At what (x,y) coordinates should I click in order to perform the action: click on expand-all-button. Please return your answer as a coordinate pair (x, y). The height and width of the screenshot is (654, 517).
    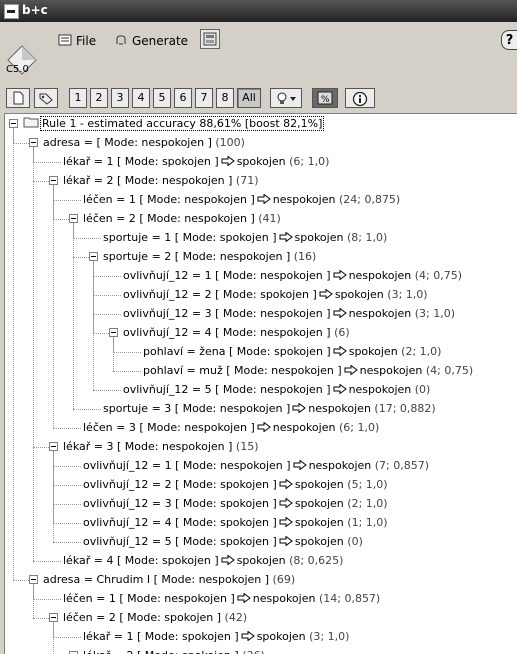
    Looking at the image, I should click on (46, 98).